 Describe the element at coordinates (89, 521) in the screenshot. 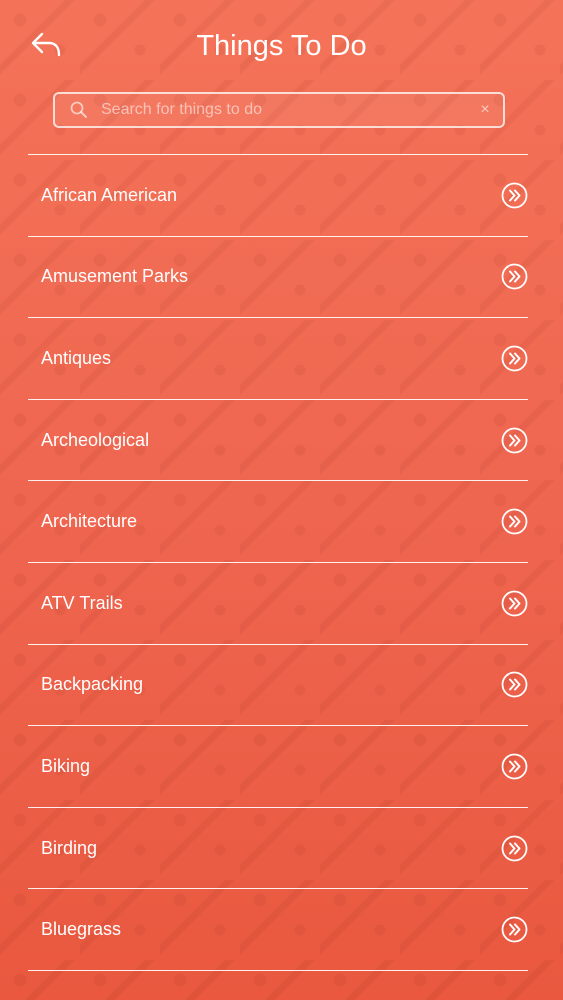

I see `list-item-label: Architecture` at that location.